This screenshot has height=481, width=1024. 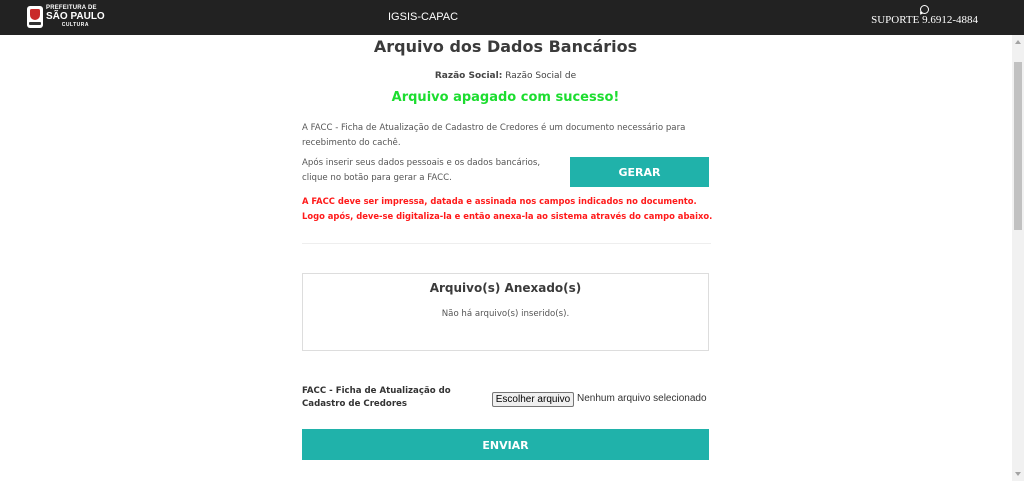 What do you see at coordinates (1018, 474) in the screenshot?
I see `scroll-down-arrow-icon` at bounding box center [1018, 474].